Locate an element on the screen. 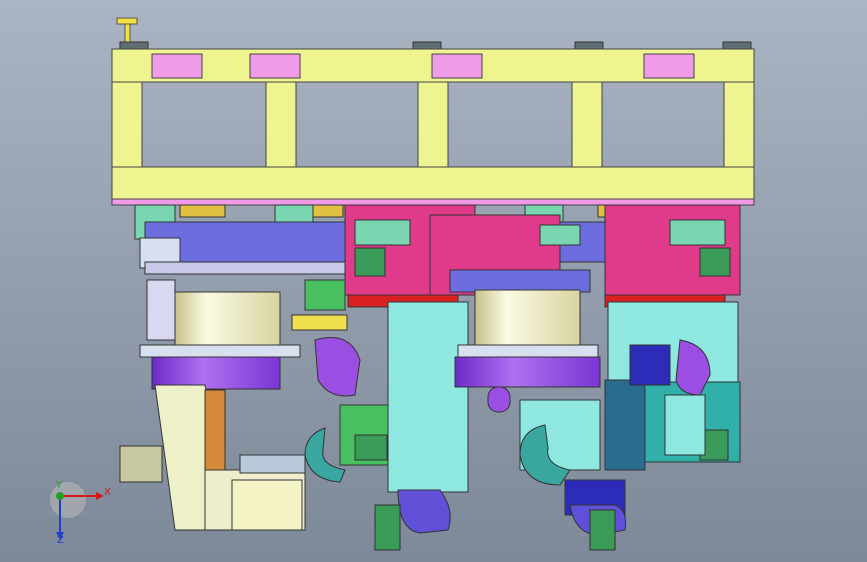  triad-x-label: X is located at coordinates (107, 492).